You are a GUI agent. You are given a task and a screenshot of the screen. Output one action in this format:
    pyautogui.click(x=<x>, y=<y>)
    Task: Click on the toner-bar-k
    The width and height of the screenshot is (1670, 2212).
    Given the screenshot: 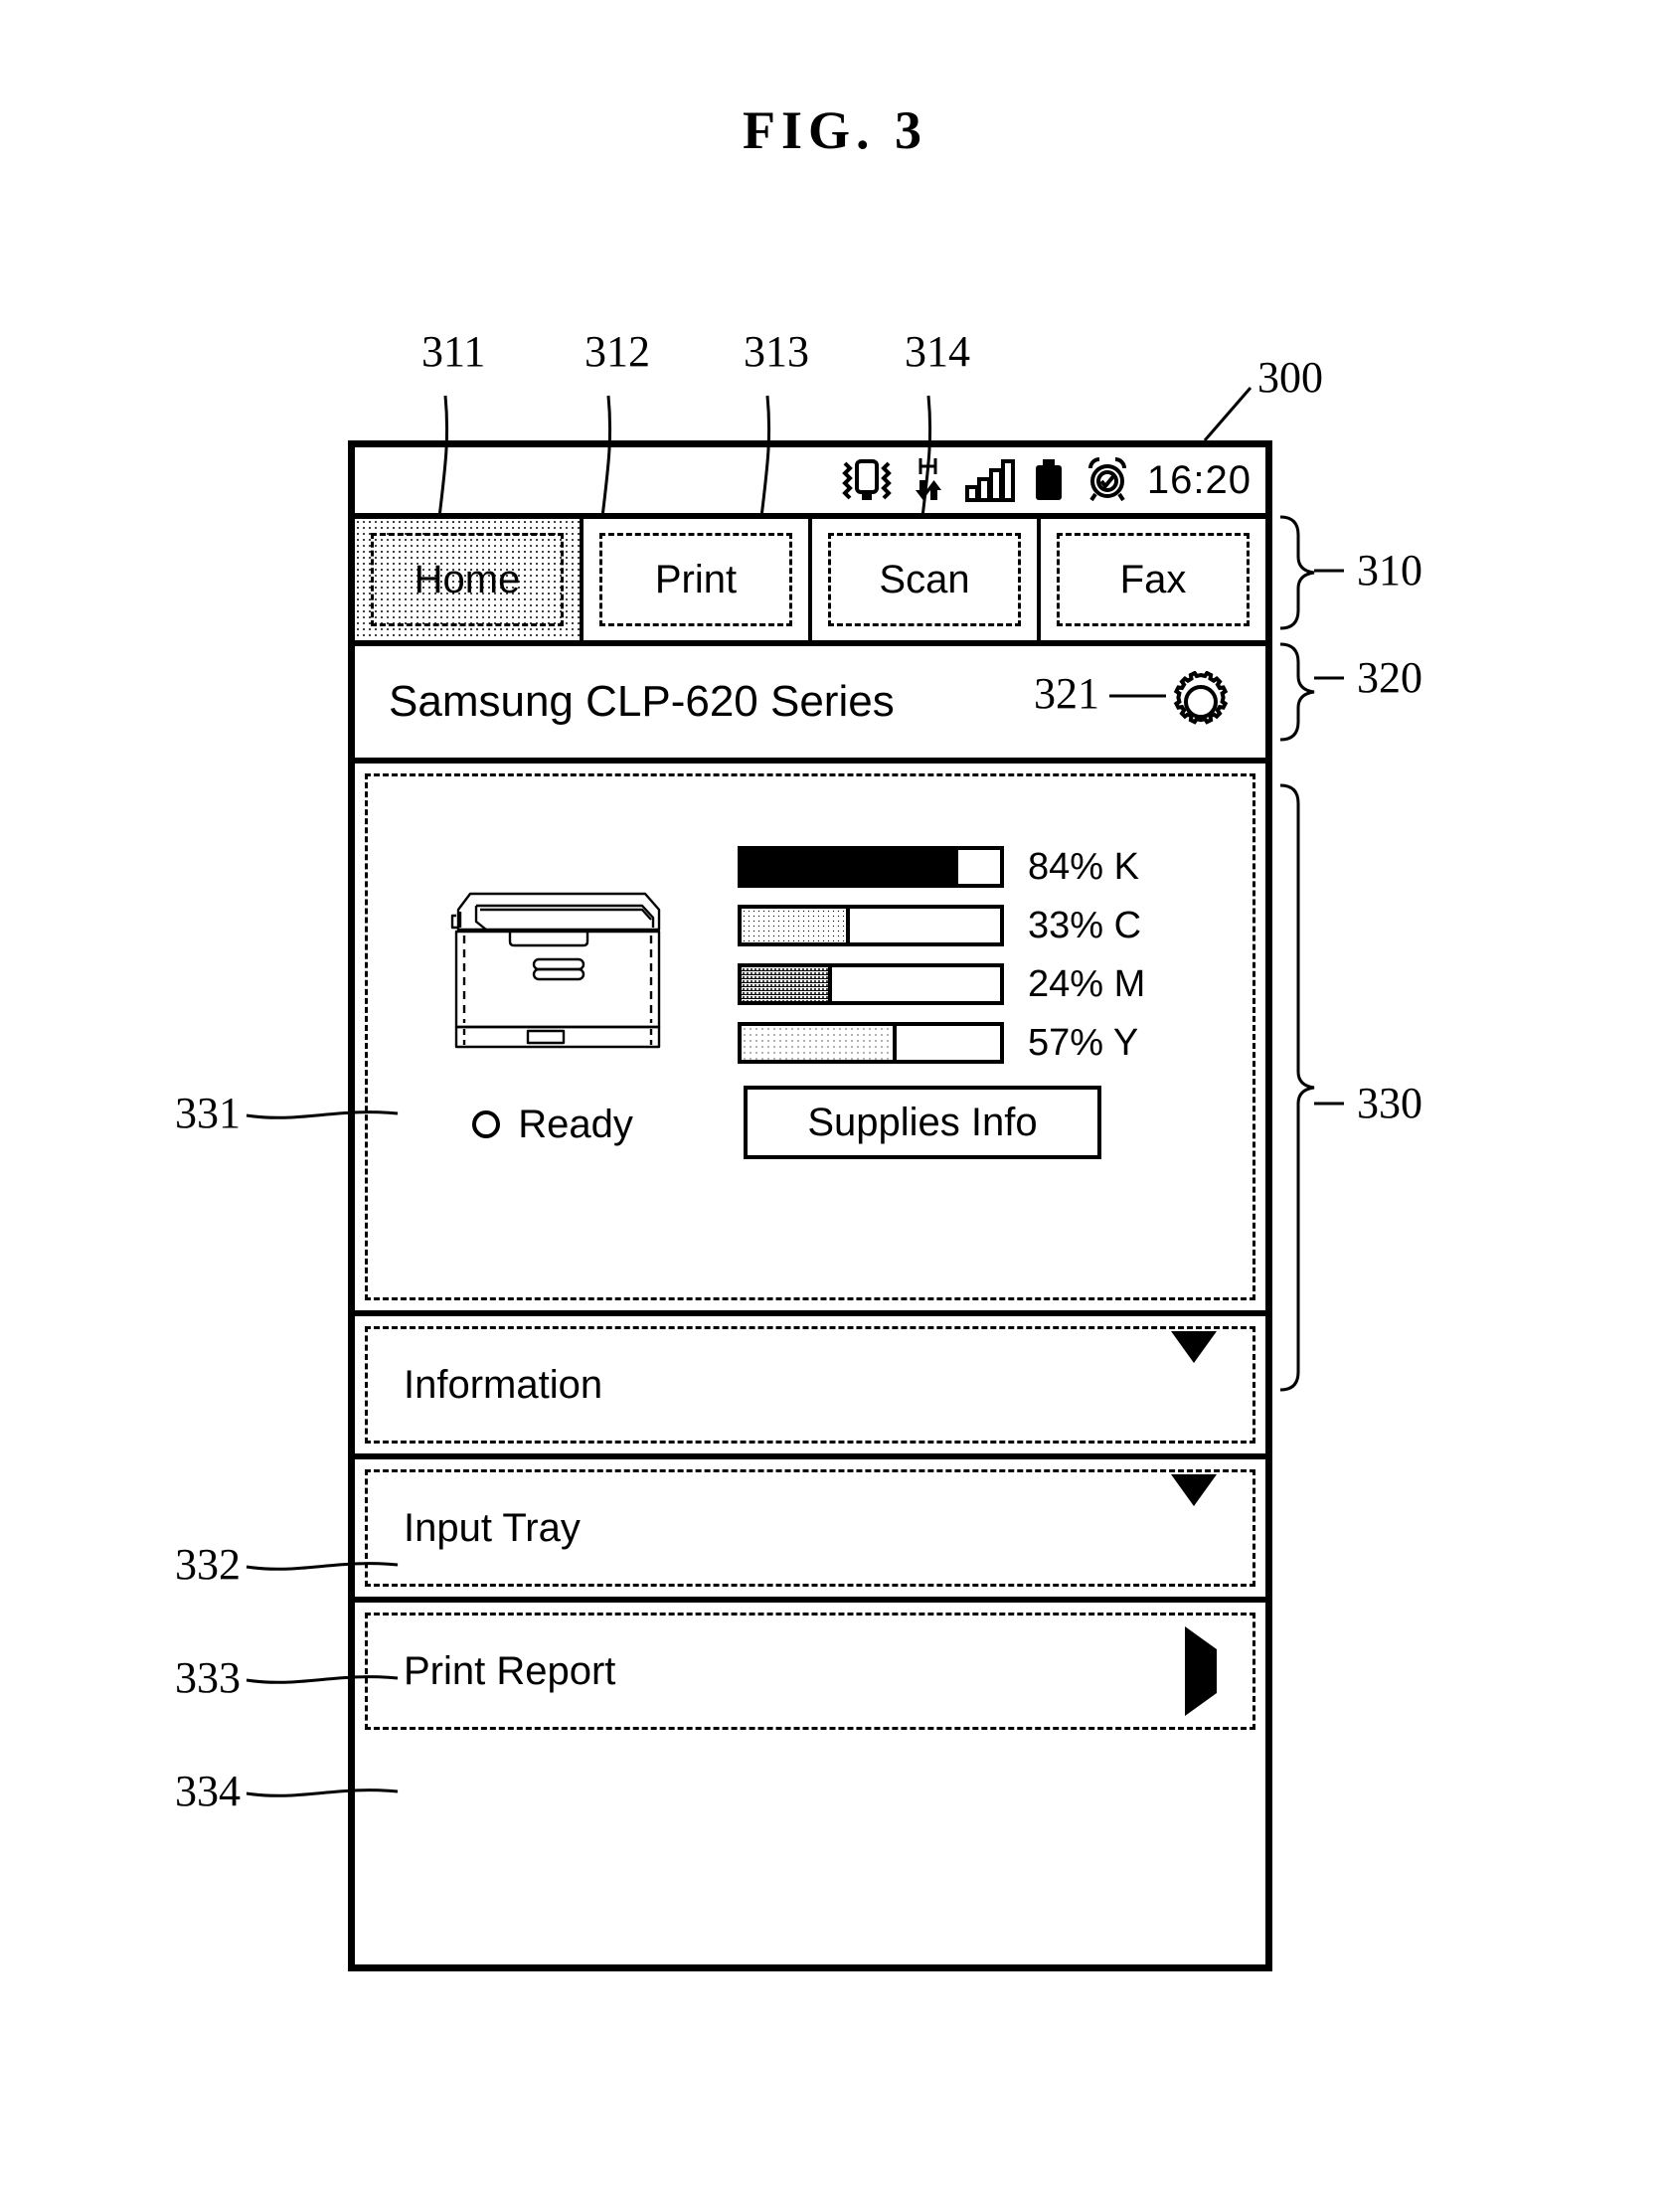 What is the action you would take?
    pyautogui.click(x=871, y=867)
    